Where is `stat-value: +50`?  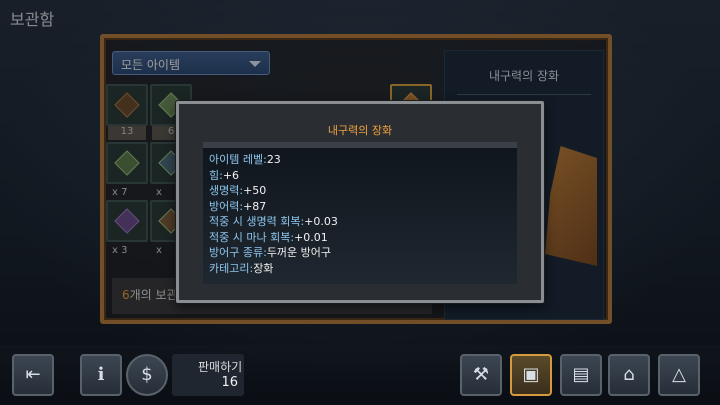 stat-value: +50 is located at coordinates (255, 190).